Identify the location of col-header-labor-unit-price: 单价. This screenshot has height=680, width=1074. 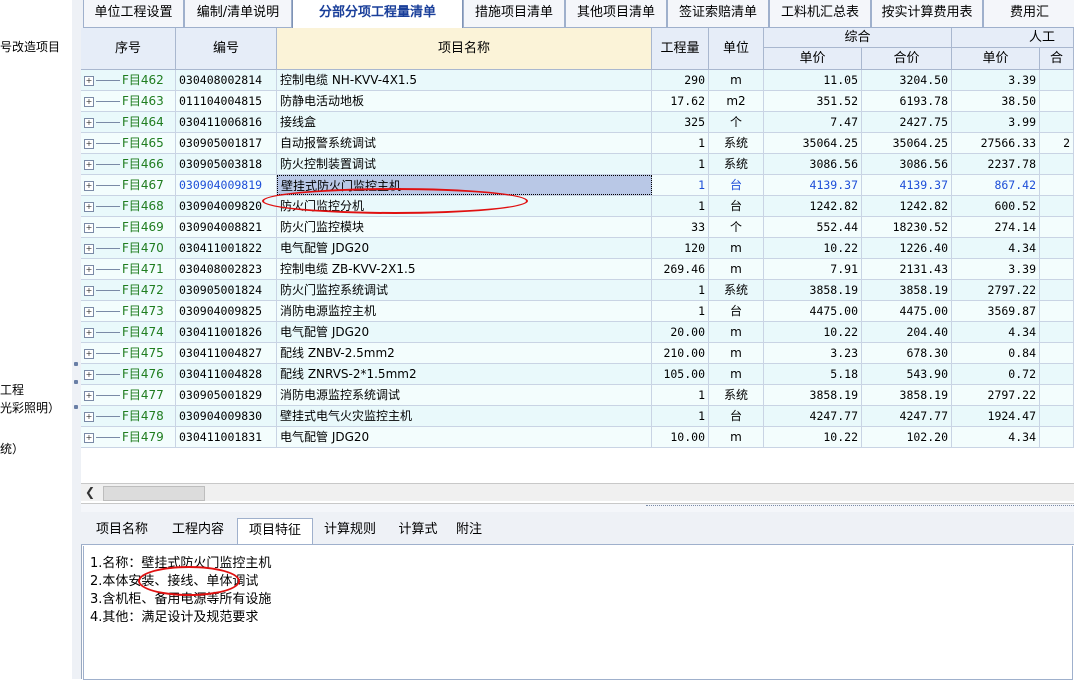
(996, 59).